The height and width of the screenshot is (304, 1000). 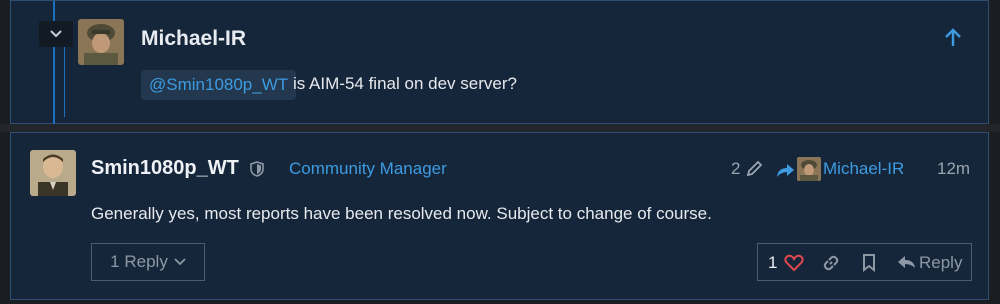 I want to click on heart-icon, so click(x=794, y=263).